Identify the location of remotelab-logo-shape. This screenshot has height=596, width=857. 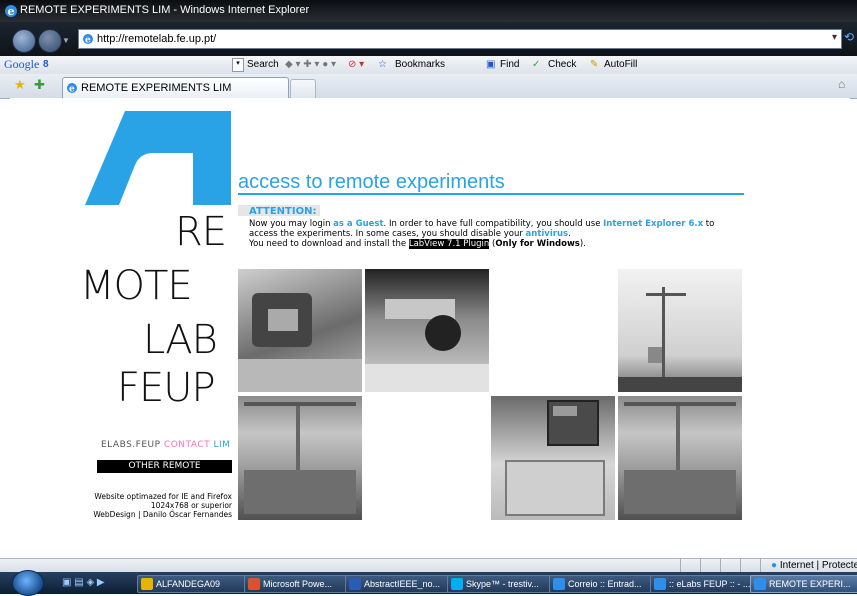
(158, 158).